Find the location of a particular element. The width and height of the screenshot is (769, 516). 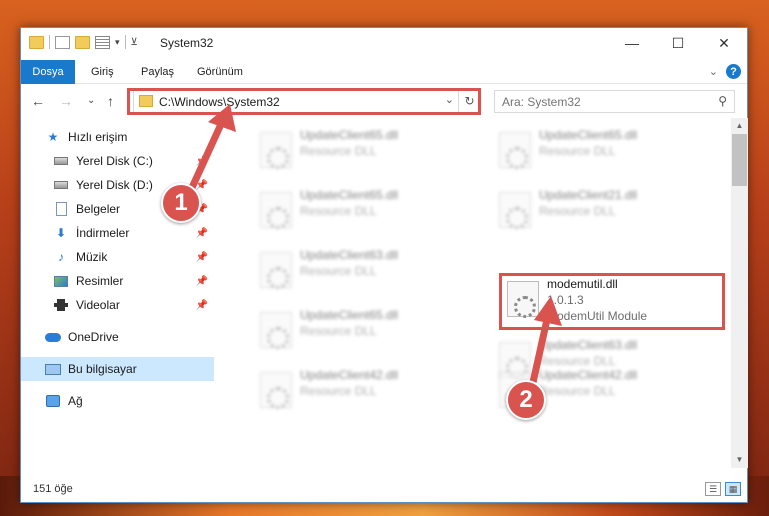

sidebar-item-label: Müzik is located at coordinates (92, 257).